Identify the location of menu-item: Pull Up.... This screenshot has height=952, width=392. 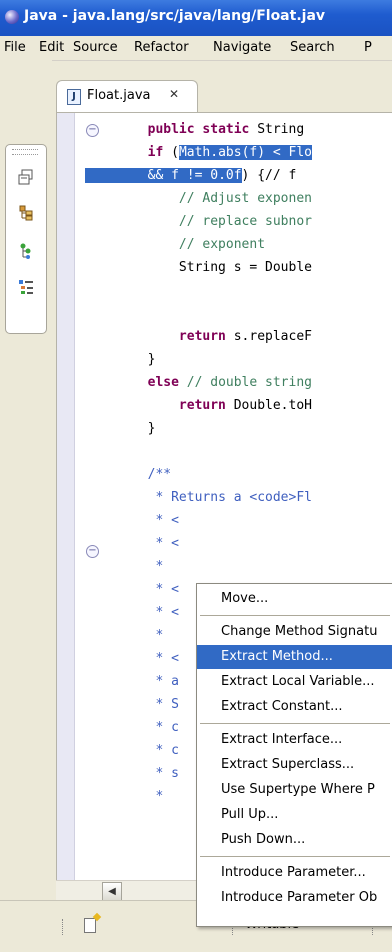
(294, 815).